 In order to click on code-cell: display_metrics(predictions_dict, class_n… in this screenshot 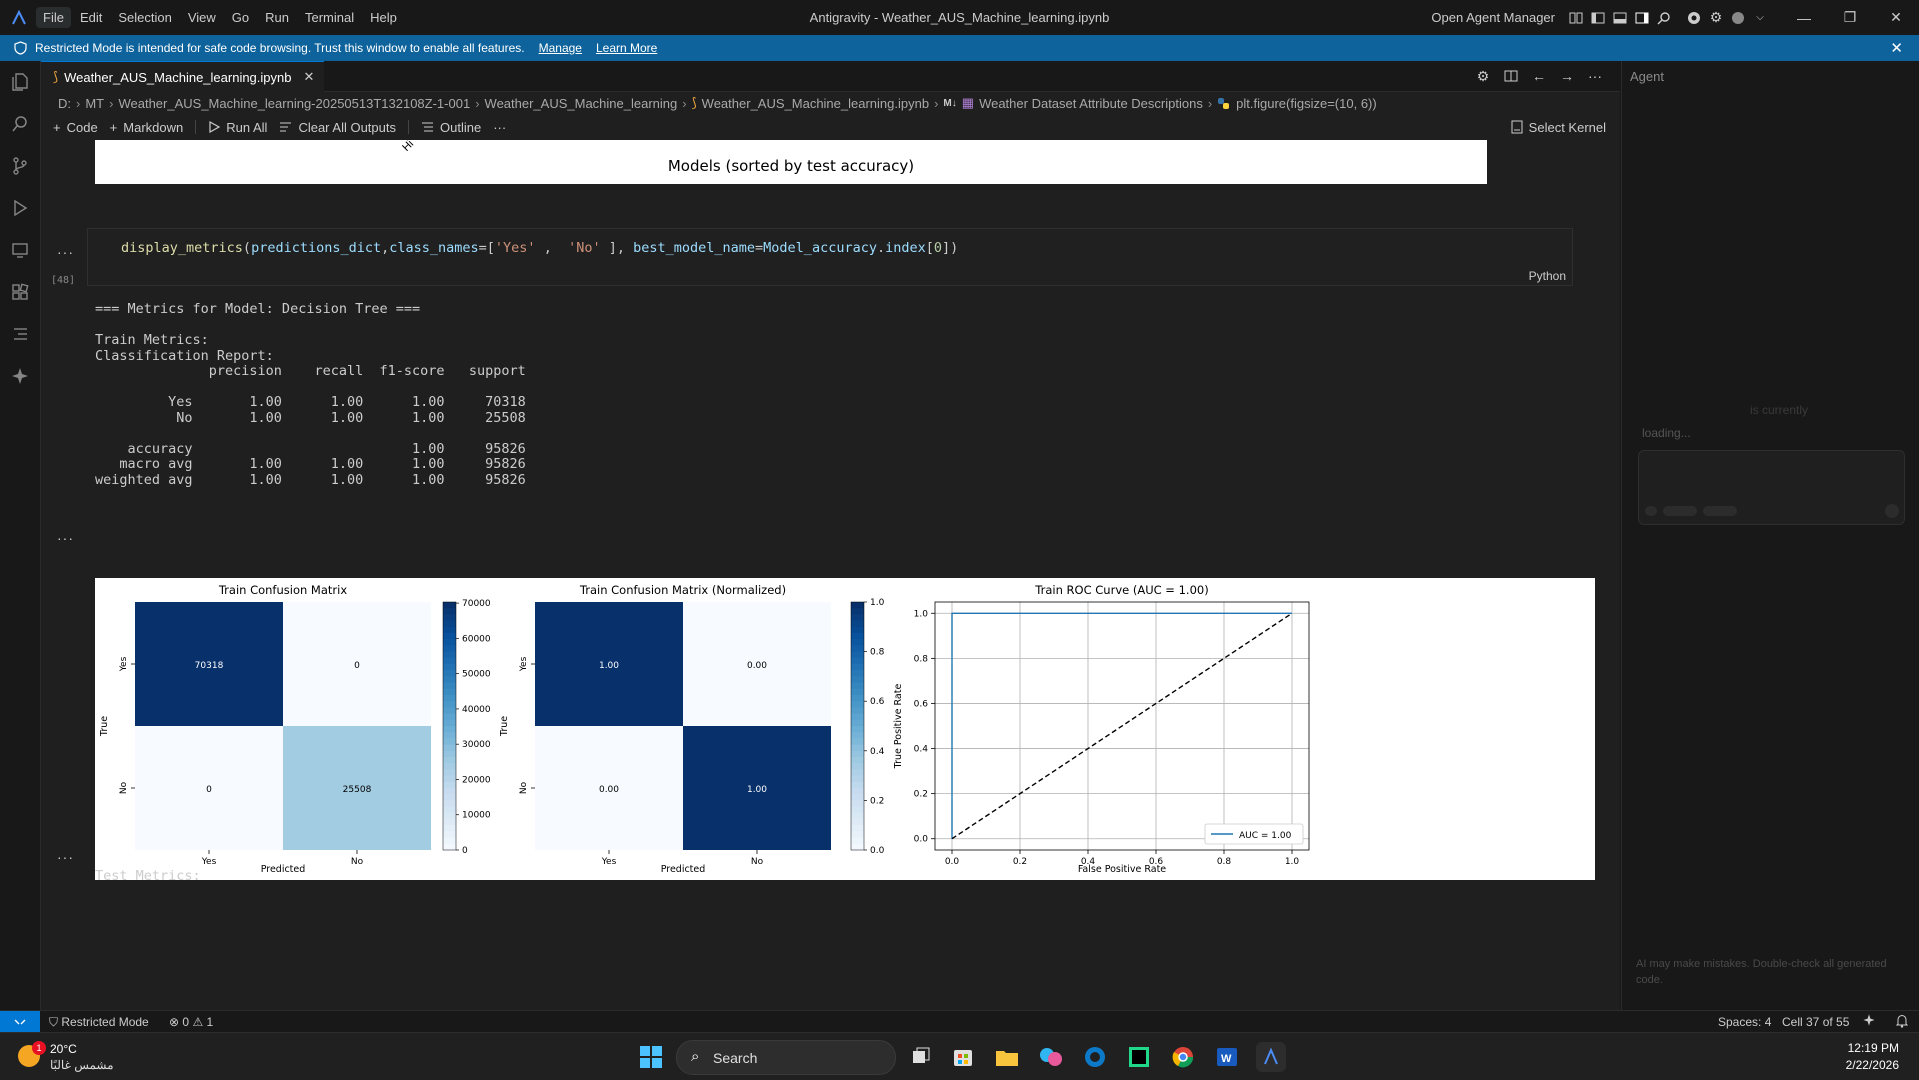, I will do `click(830, 257)`.